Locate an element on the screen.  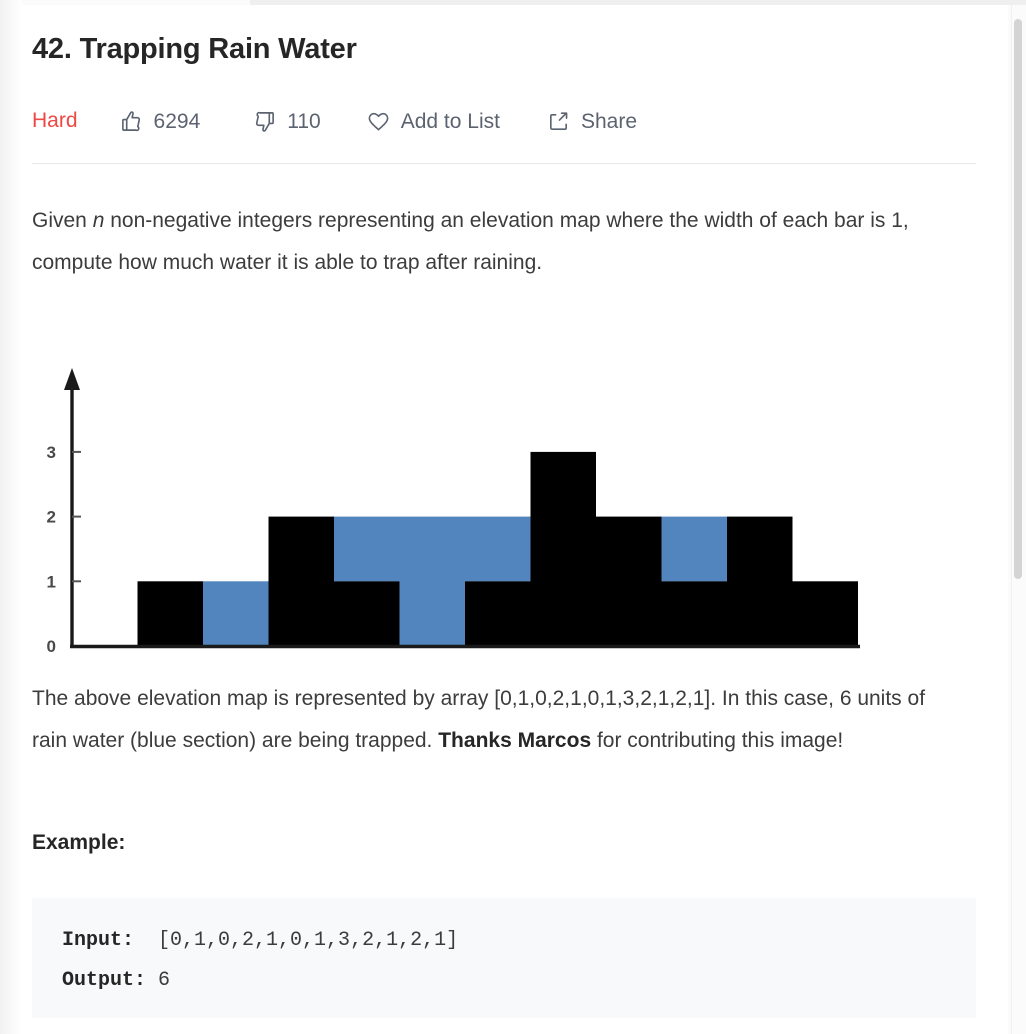
heart-icon is located at coordinates (378, 121).